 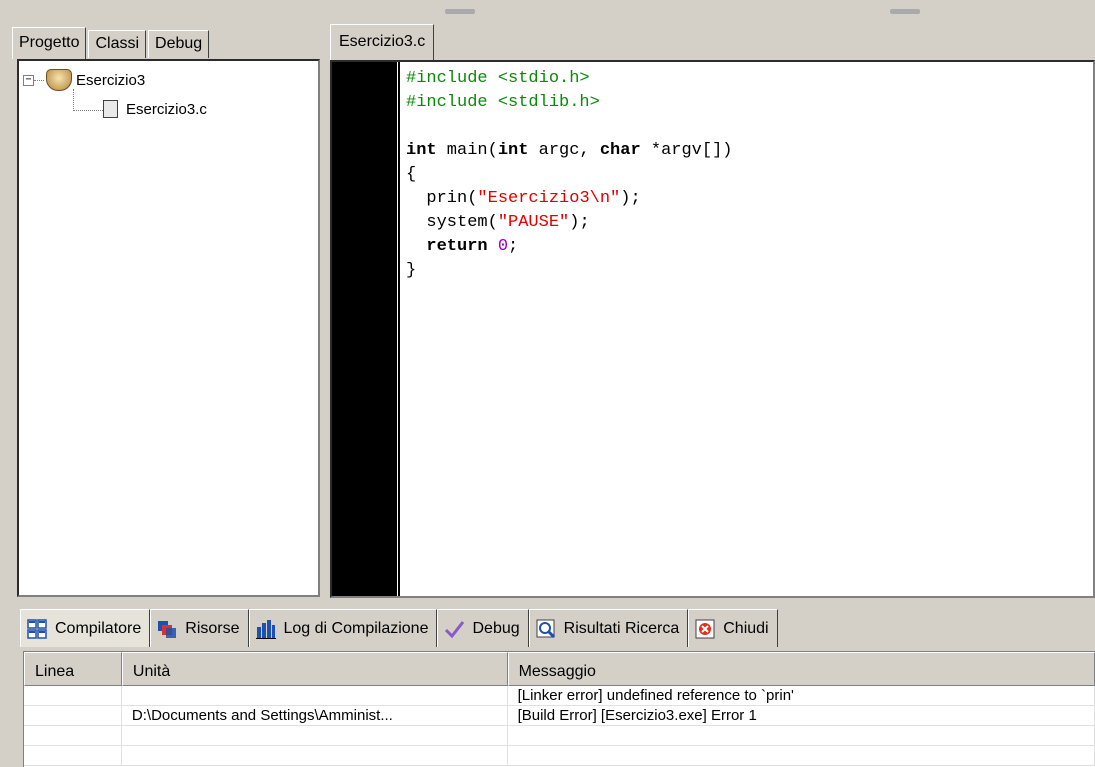 I want to click on debug-check-icon, so click(x=454, y=629).